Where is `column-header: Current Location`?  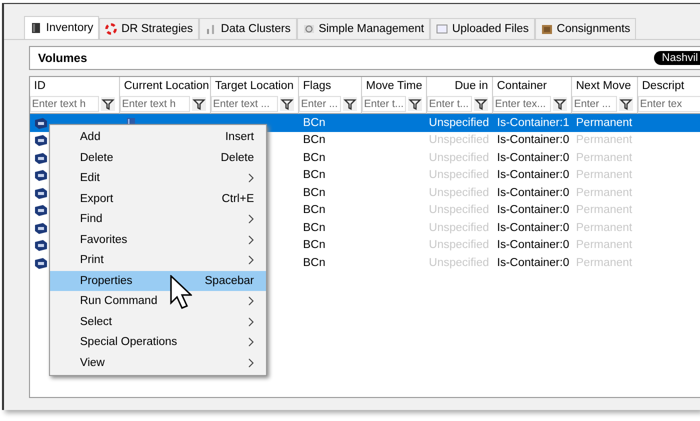
column-header: Current Location is located at coordinates (165, 86).